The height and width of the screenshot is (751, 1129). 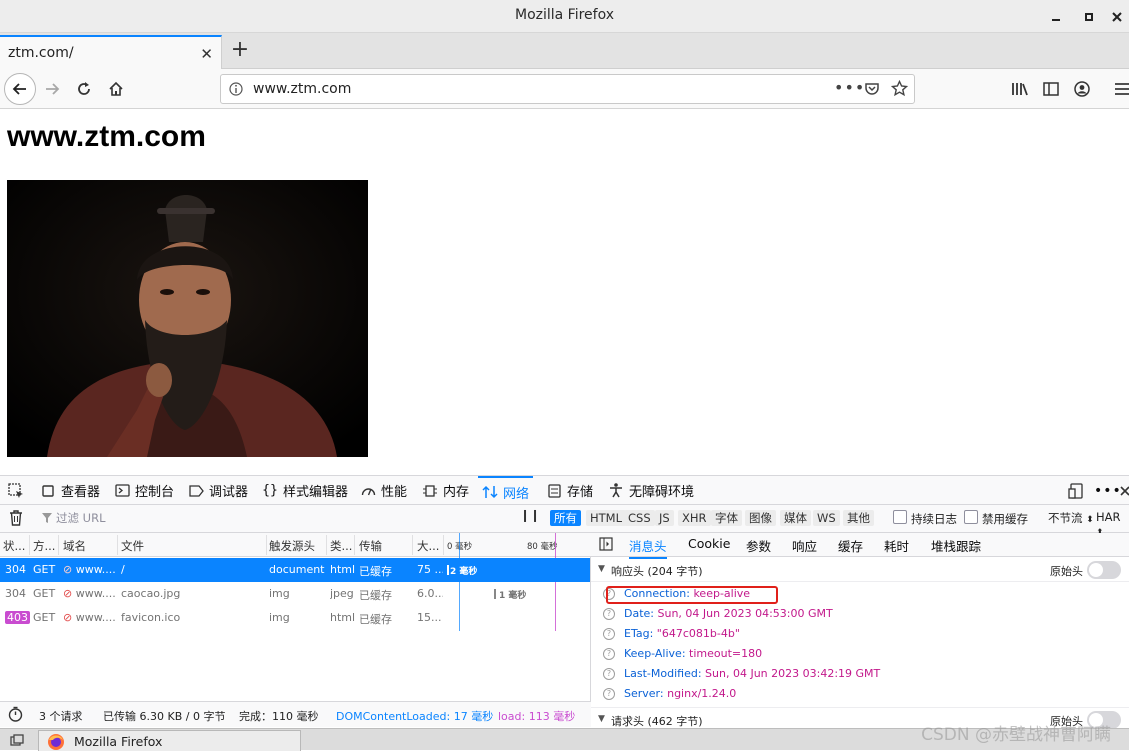 I want to click on column-cause: 触发源头, so click(x=292, y=546).